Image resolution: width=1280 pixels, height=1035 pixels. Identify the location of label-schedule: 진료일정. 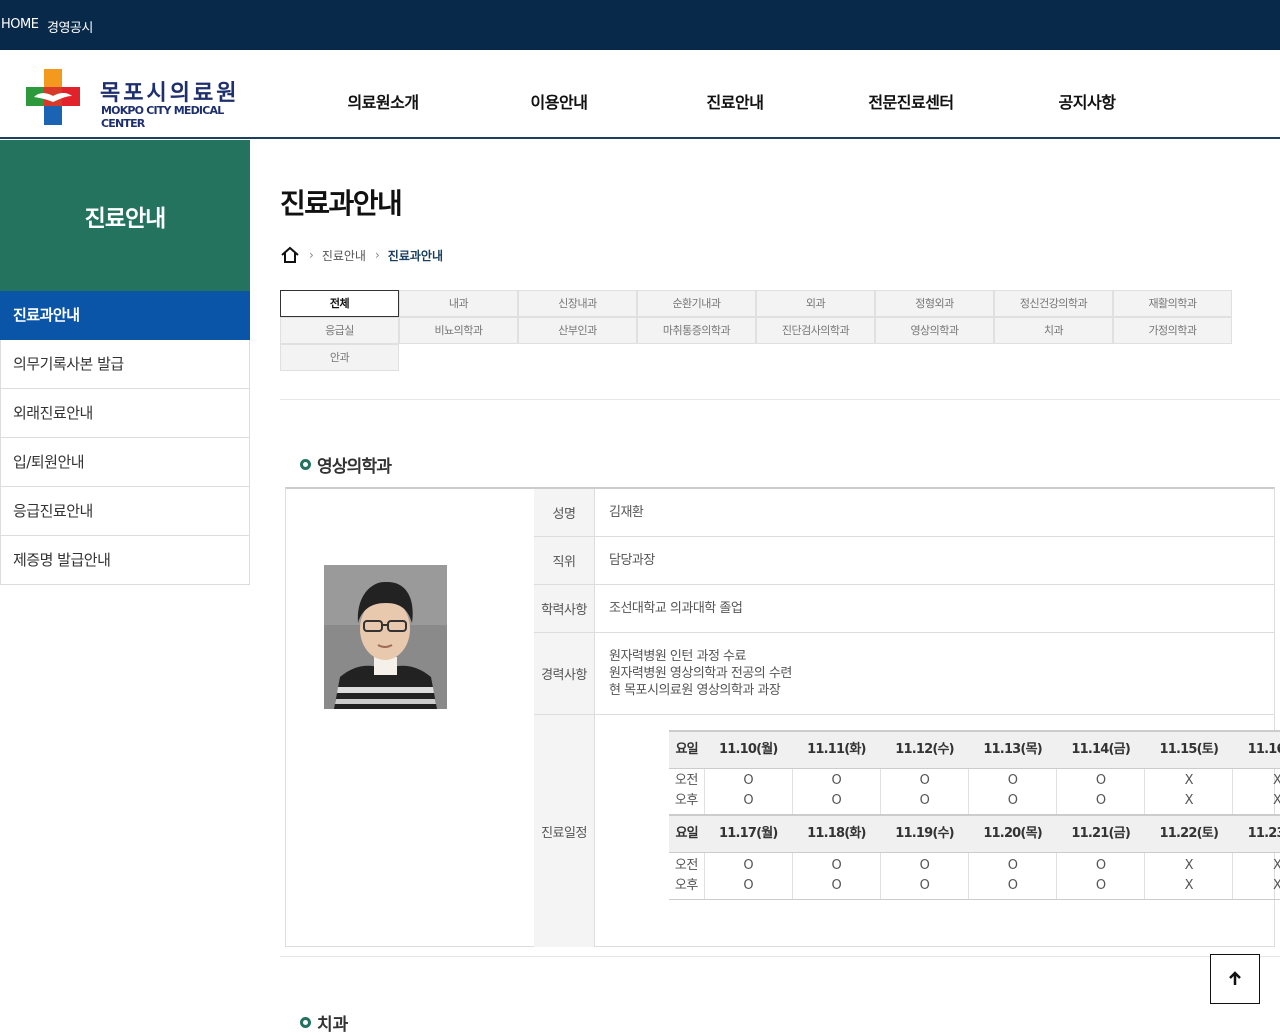
(564, 831).